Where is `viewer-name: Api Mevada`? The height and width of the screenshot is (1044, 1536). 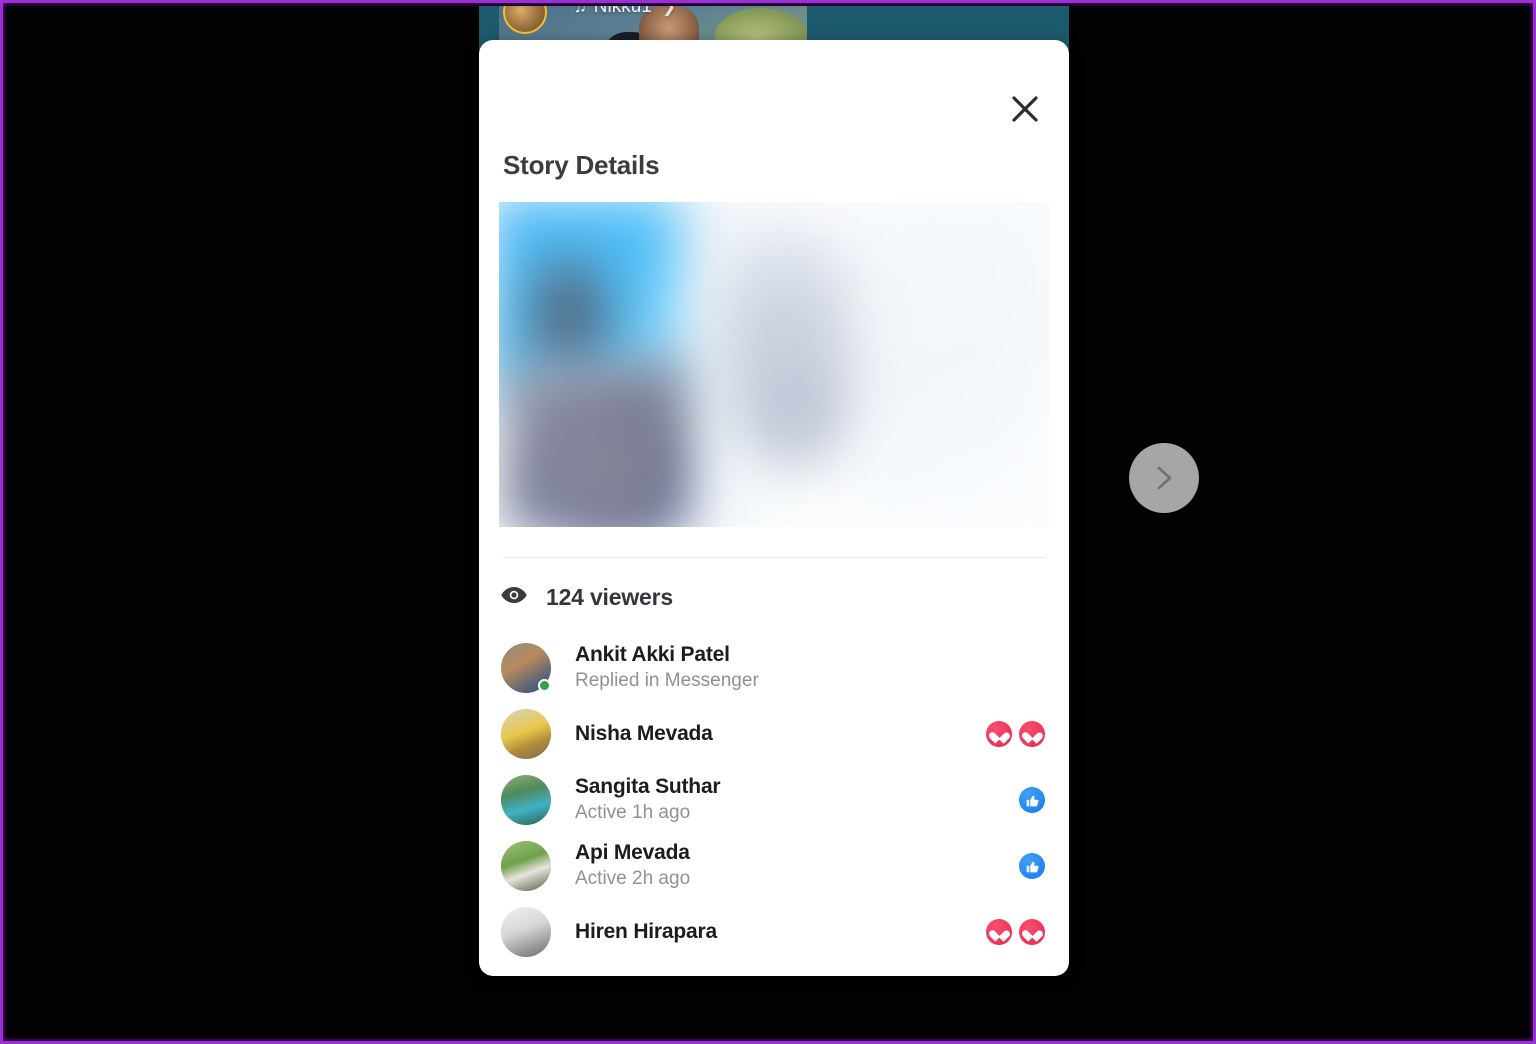
viewer-name: Api Mevada is located at coordinates (632, 853).